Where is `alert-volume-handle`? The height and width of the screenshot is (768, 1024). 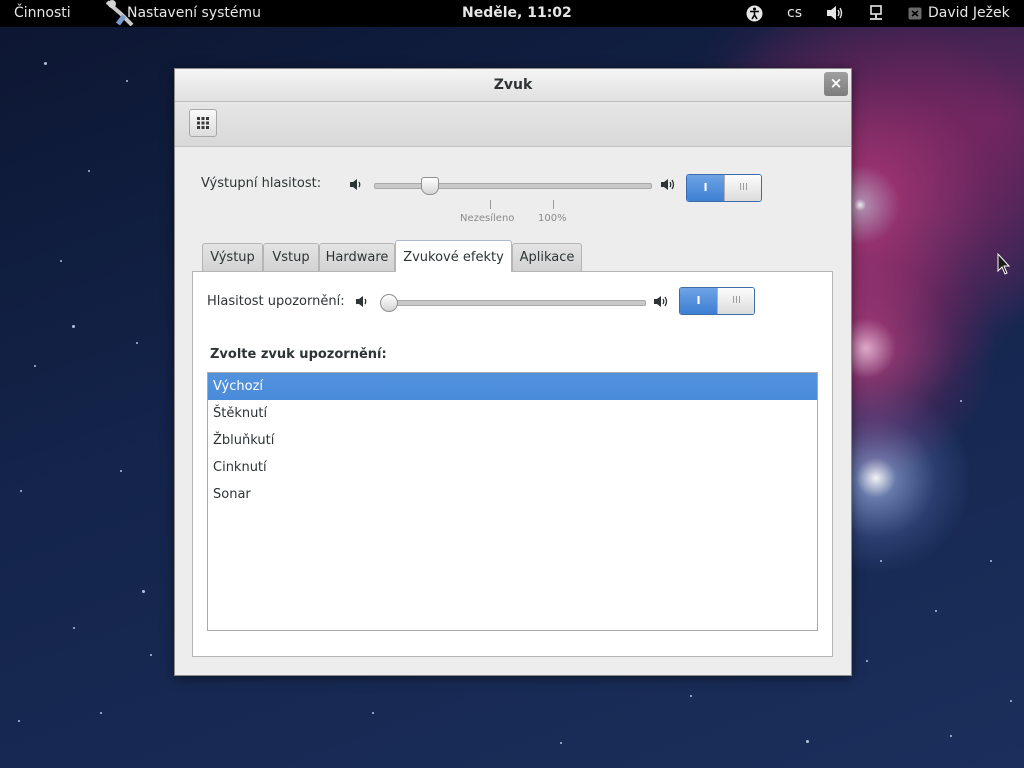 alert-volume-handle is located at coordinates (389, 303).